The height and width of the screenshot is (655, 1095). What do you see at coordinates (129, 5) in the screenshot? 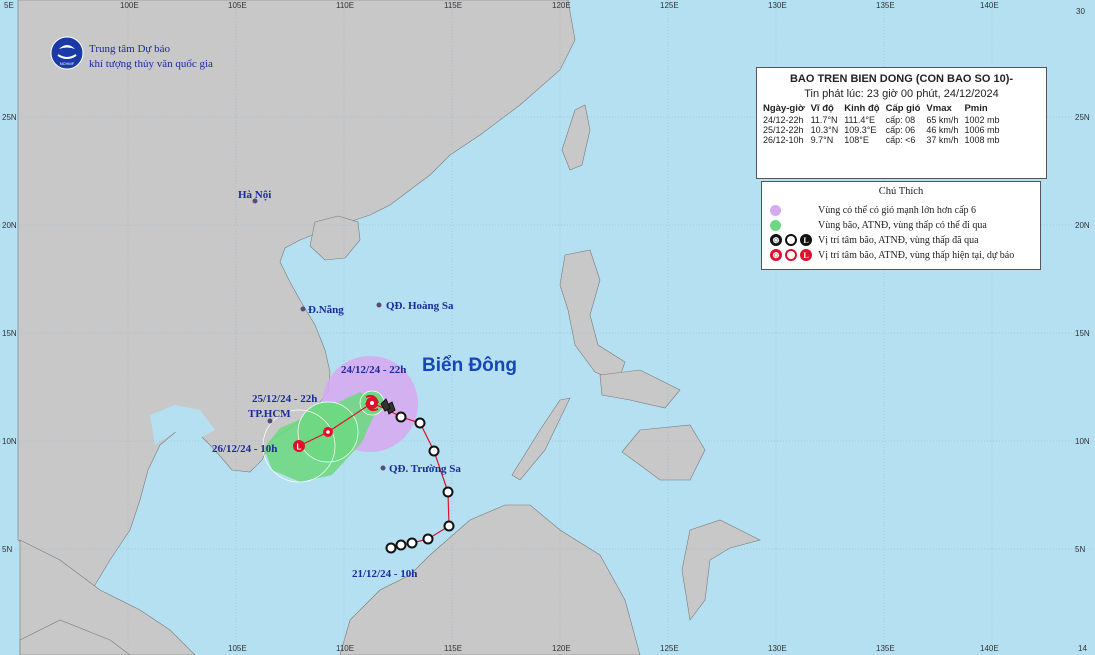
I see `lon-label-top: 100E` at bounding box center [129, 5].